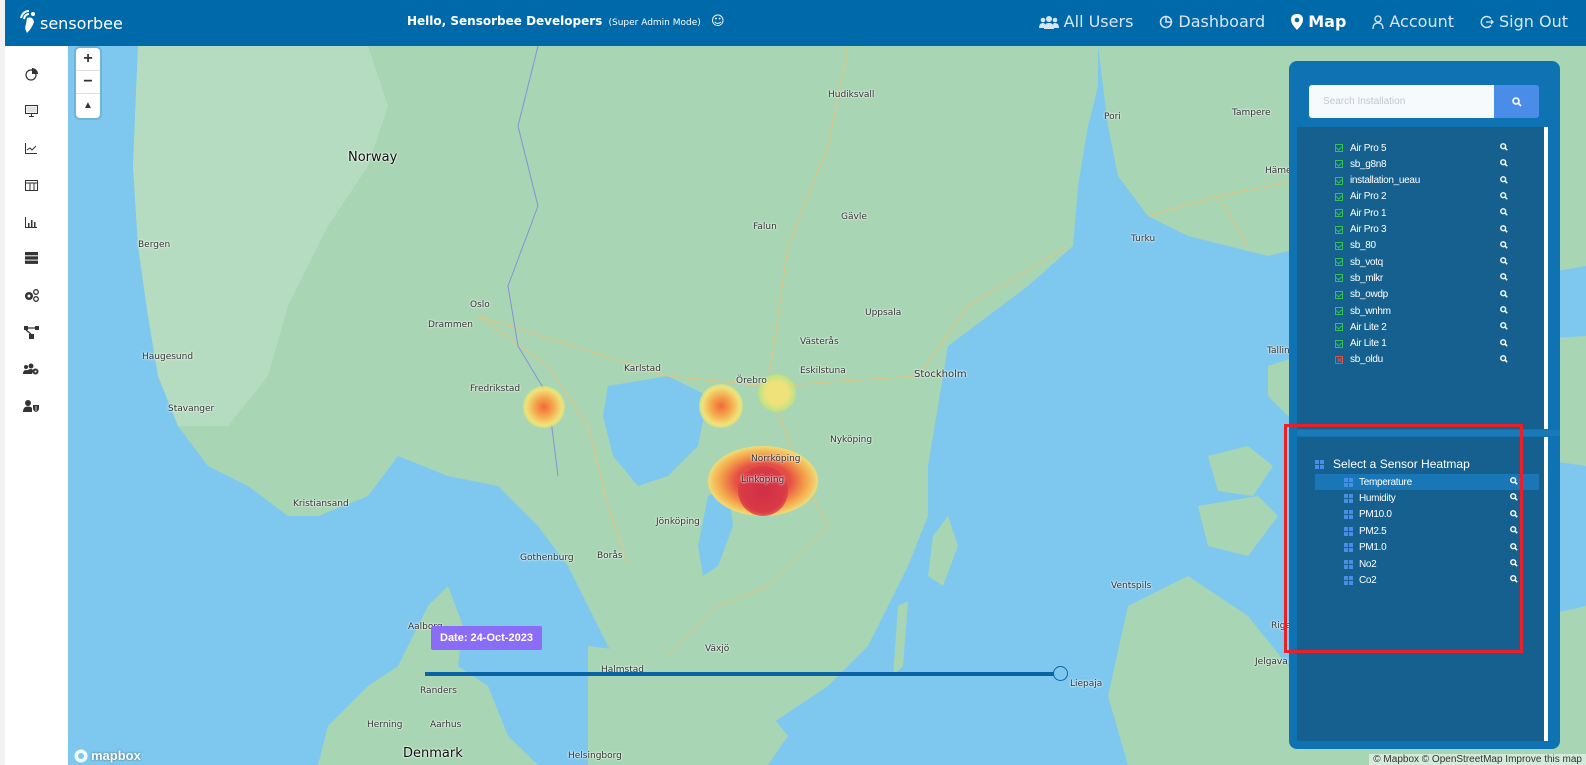 The height and width of the screenshot is (765, 1586). Describe the element at coordinates (88, 82) in the screenshot. I see `zoom-out-button: −` at that location.